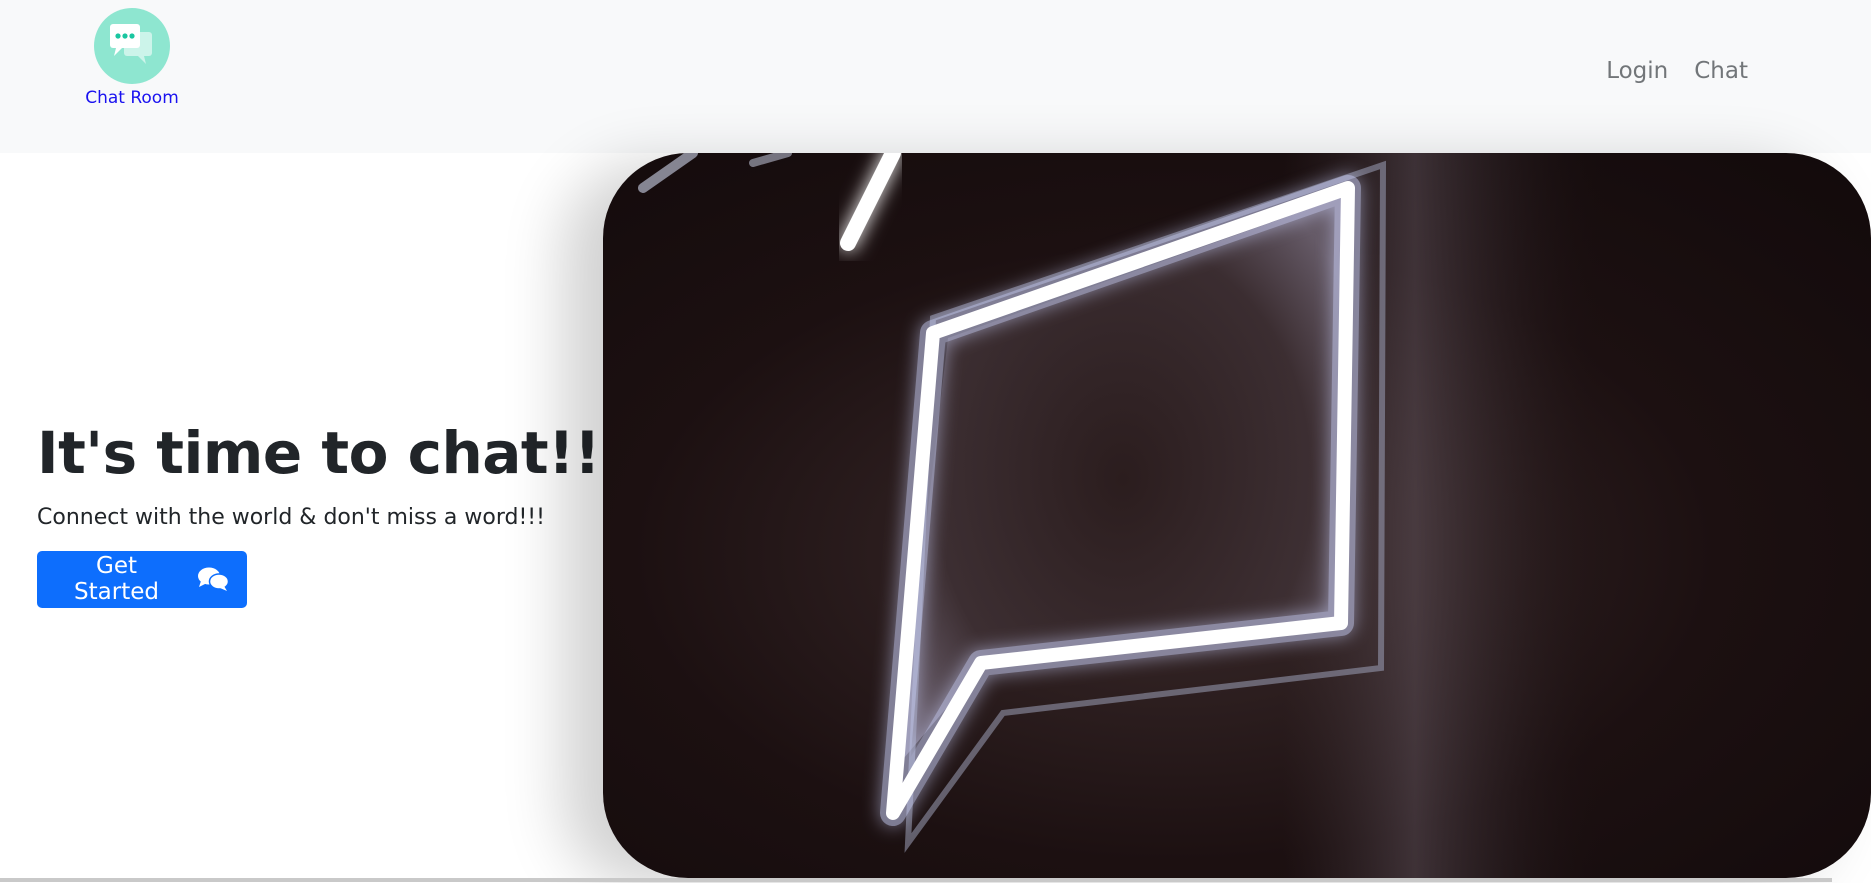 The image size is (1871, 883). Describe the element at coordinates (132, 46) in the screenshot. I see `chat-bubbles-icon` at that location.